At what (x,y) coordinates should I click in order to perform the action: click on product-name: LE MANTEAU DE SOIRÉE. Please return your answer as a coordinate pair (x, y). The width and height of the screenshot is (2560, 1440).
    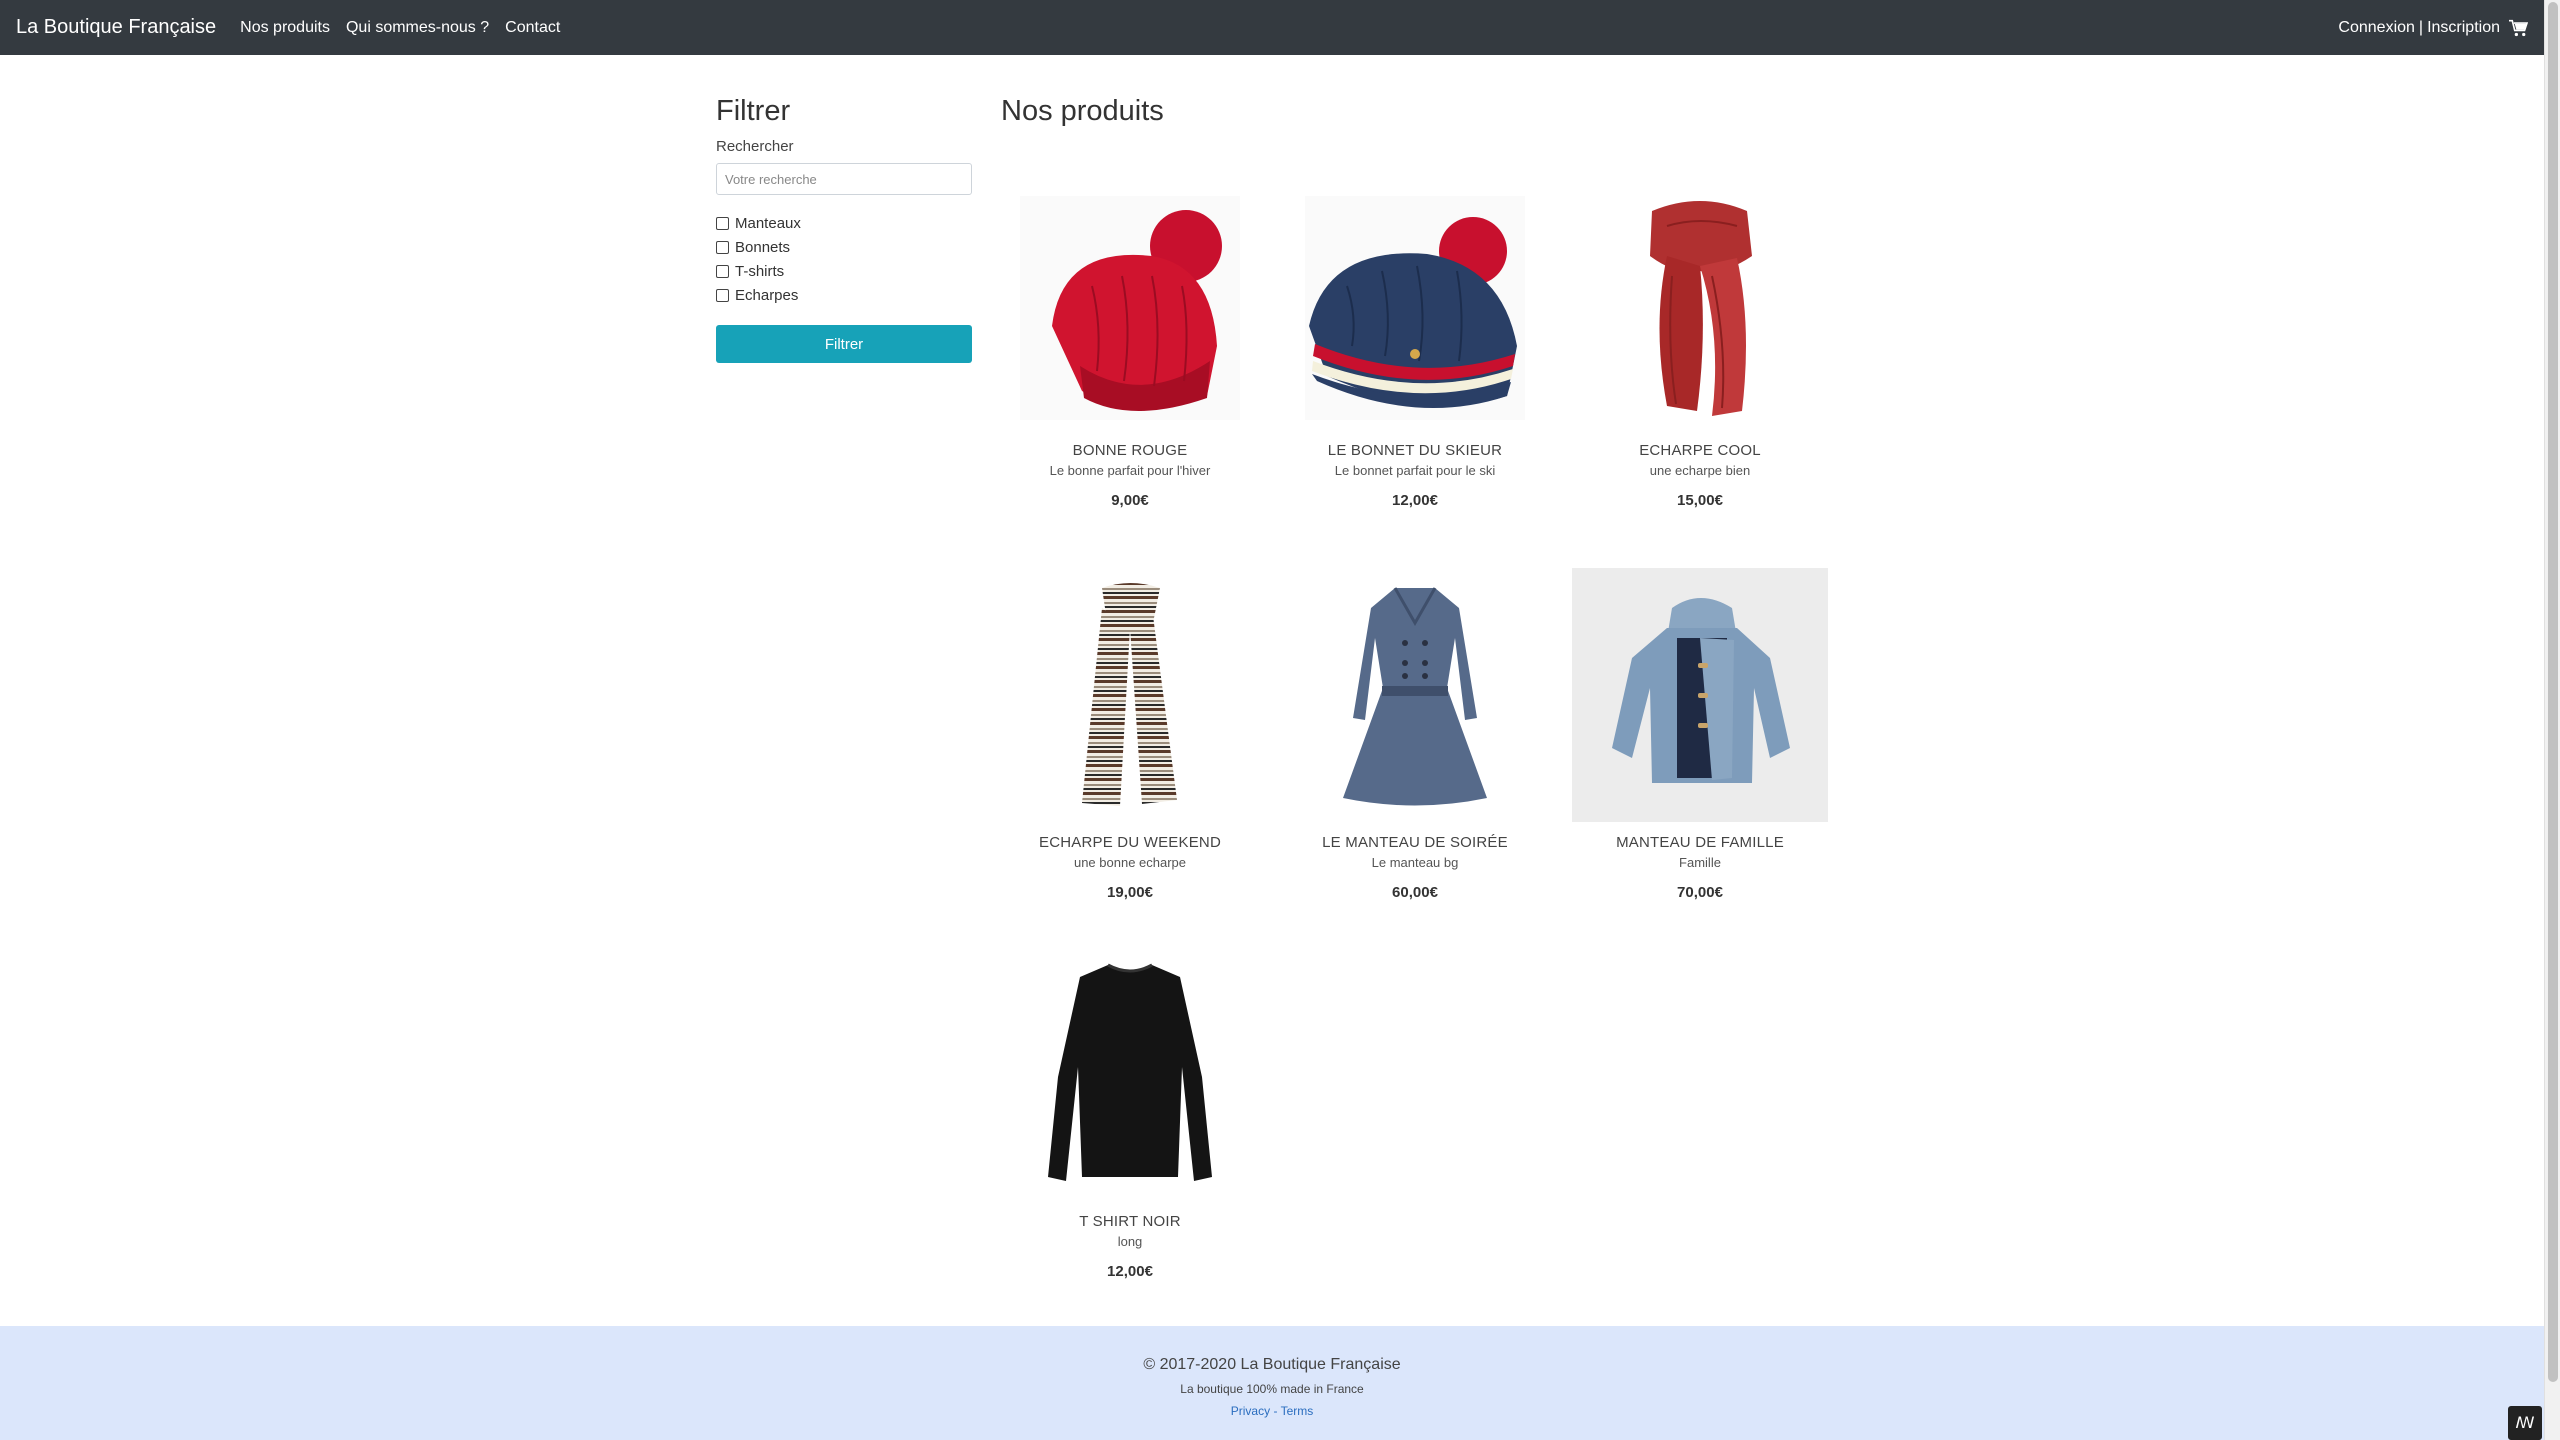
    Looking at the image, I should click on (1415, 842).